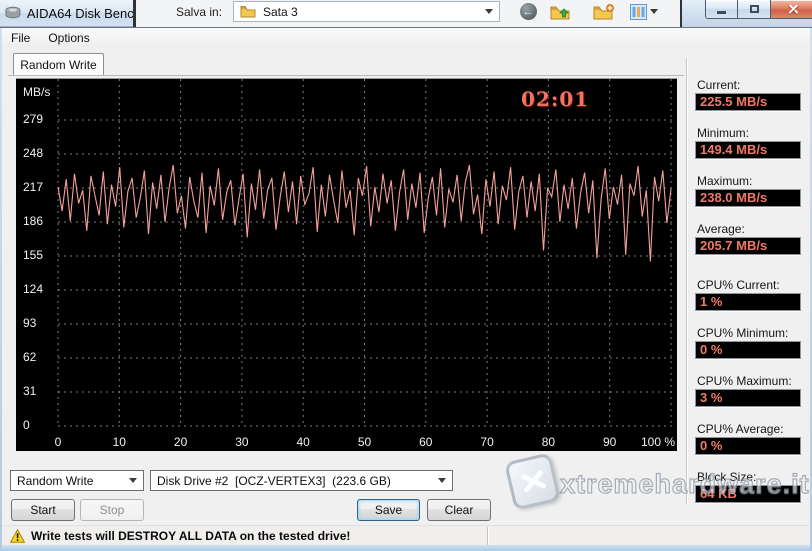 The width and height of the screenshot is (812, 551). What do you see at coordinates (43, 510) in the screenshot?
I see `start-button: Start` at bounding box center [43, 510].